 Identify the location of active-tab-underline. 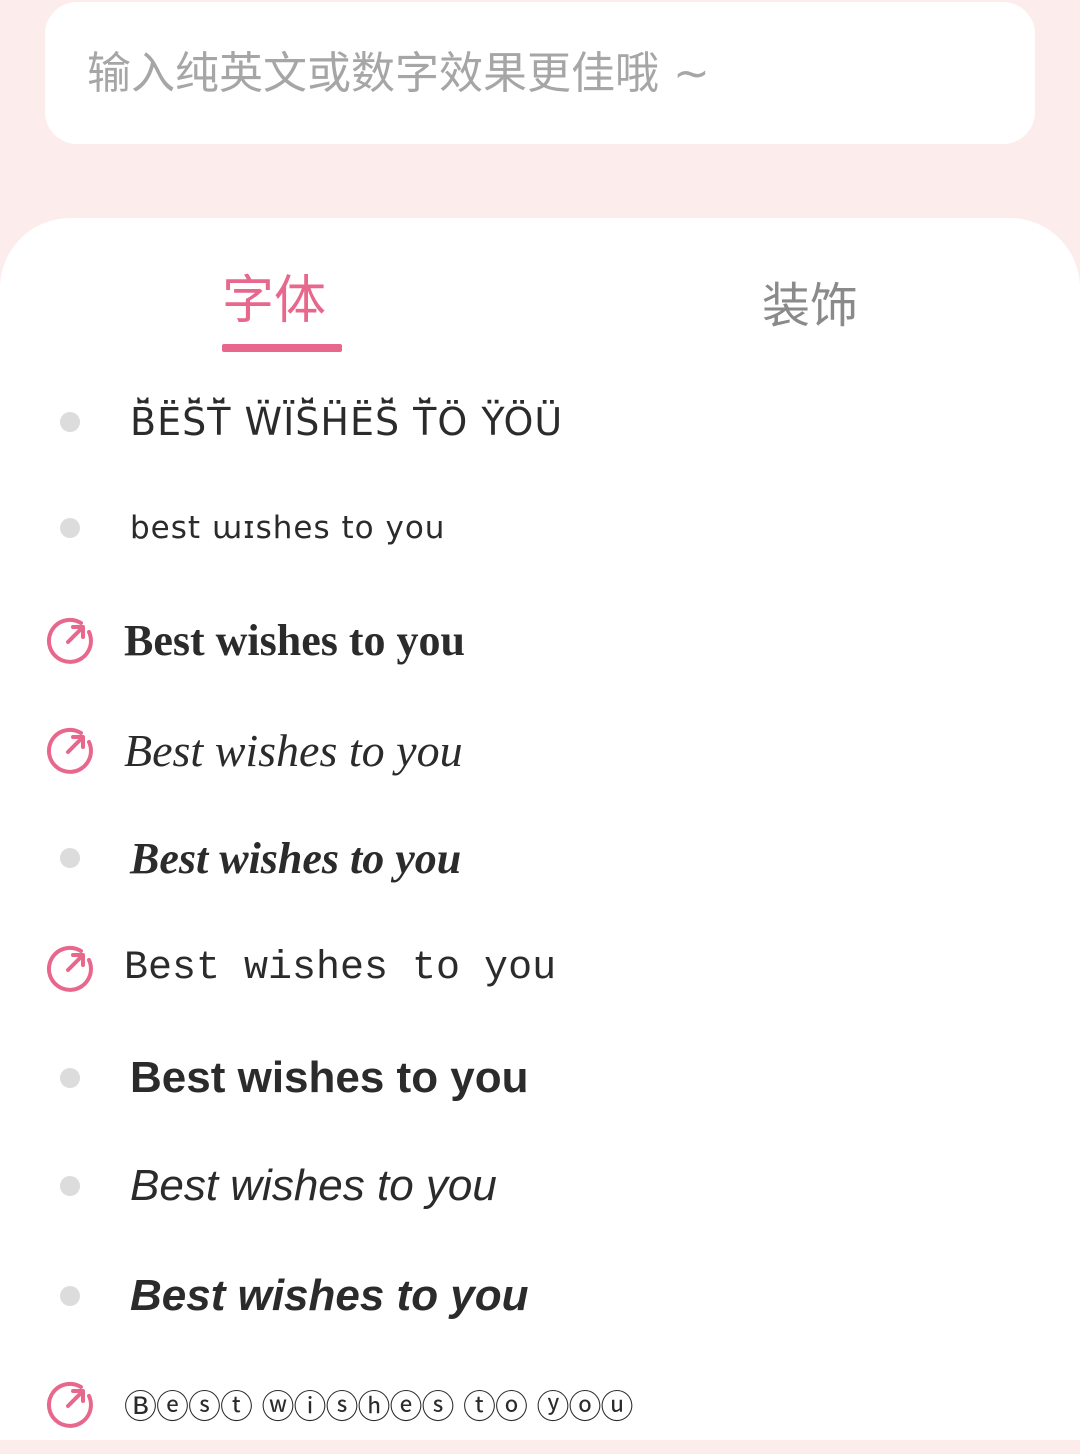
(282, 348).